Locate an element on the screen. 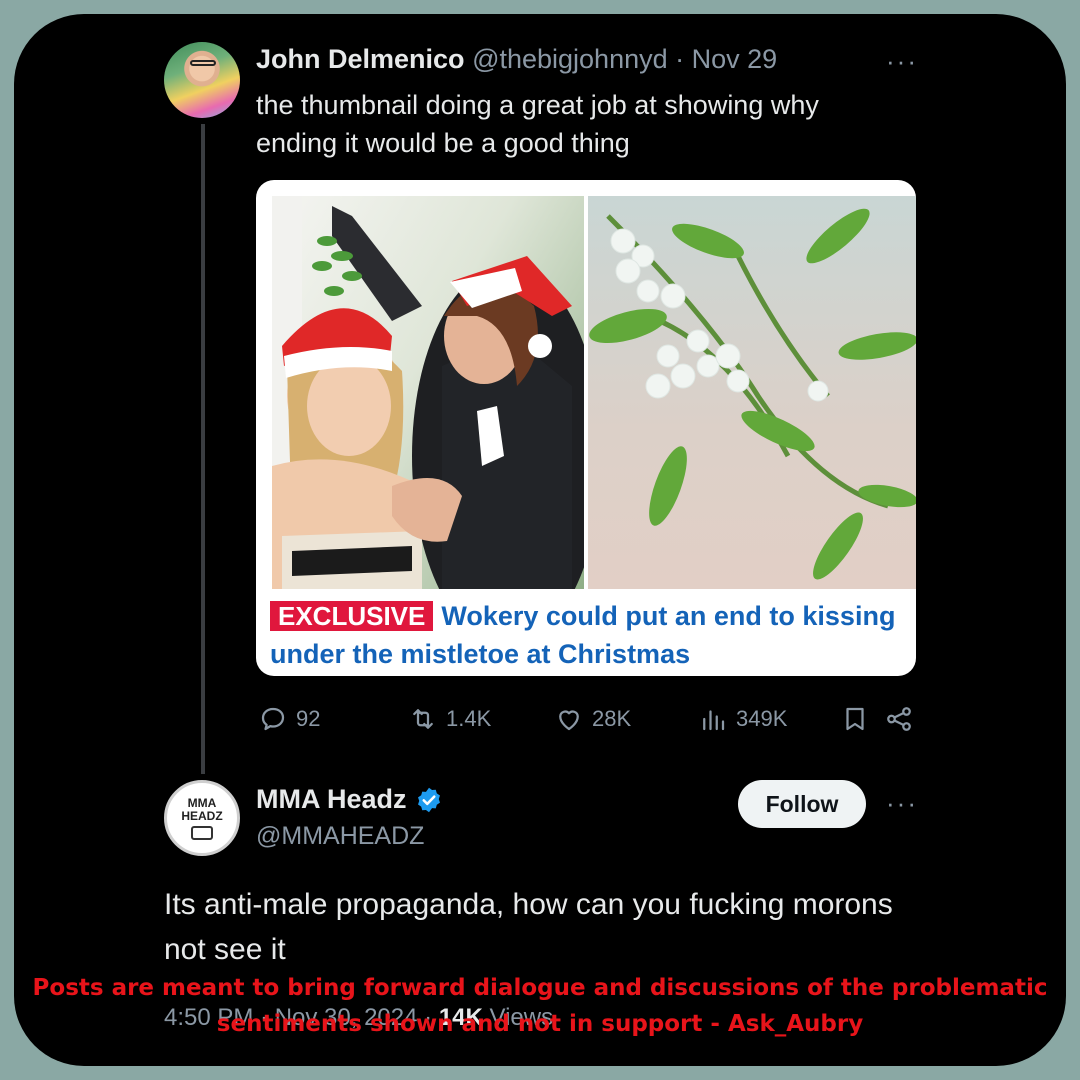 The image size is (1080, 1080). tweet-date: Nov 29 is located at coordinates (735, 59).